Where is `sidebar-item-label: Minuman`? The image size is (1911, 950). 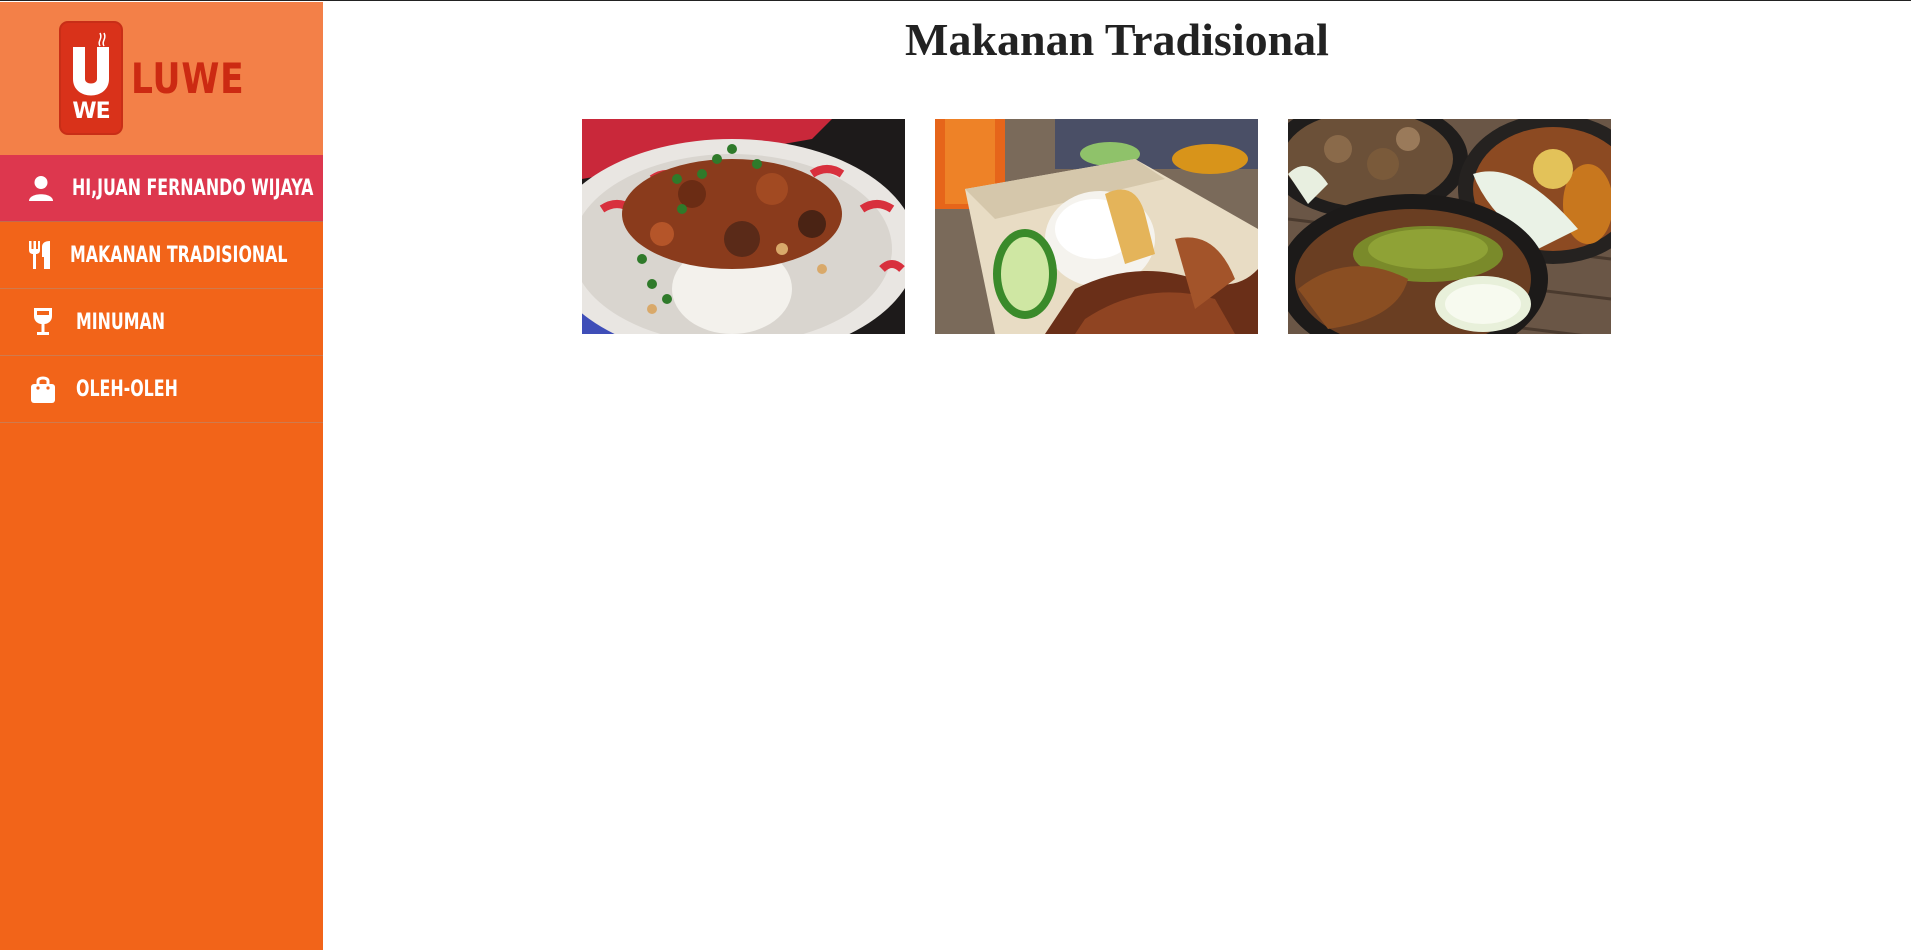
sidebar-item-label: Minuman is located at coordinates (121, 322).